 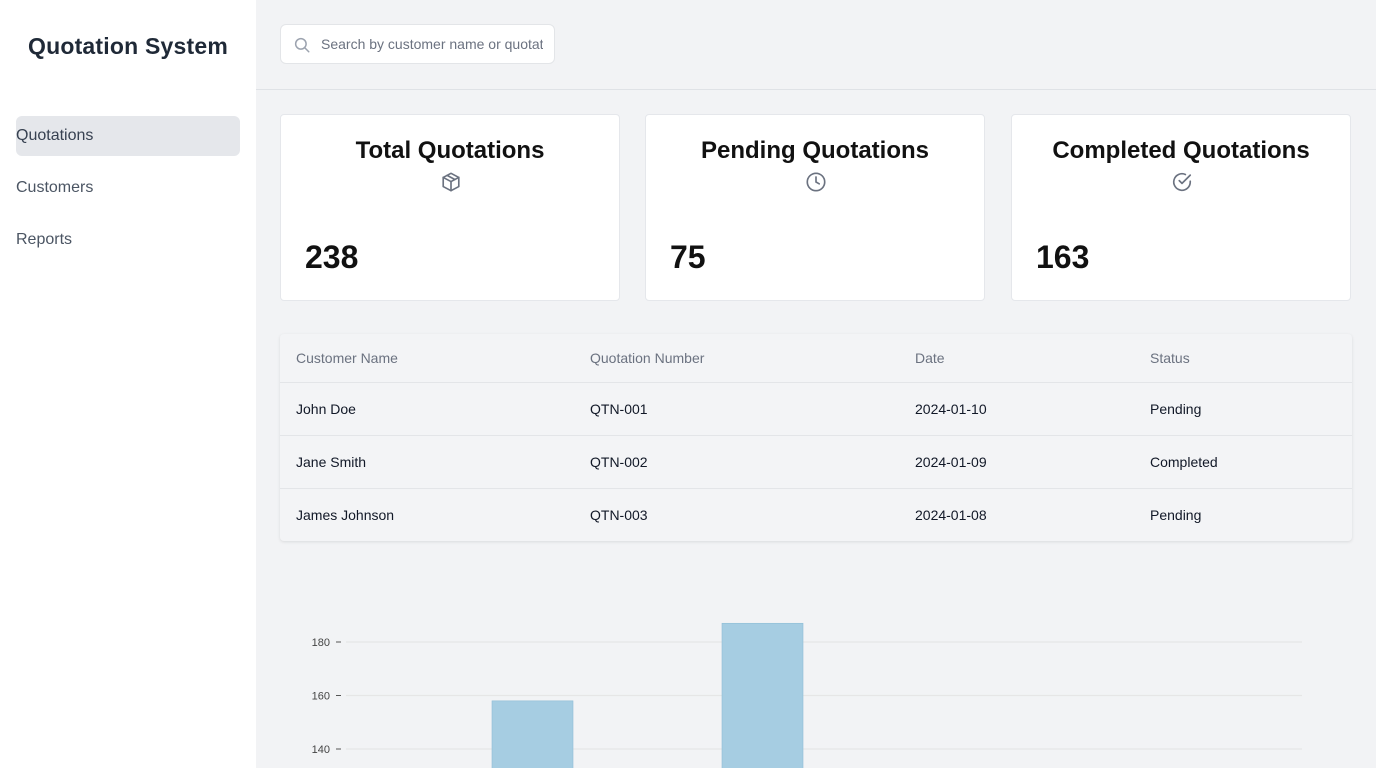 What do you see at coordinates (427, 462) in the screenshot?
I see `cell-customer-name: Jane Smith` at bounding box center [427, 462].